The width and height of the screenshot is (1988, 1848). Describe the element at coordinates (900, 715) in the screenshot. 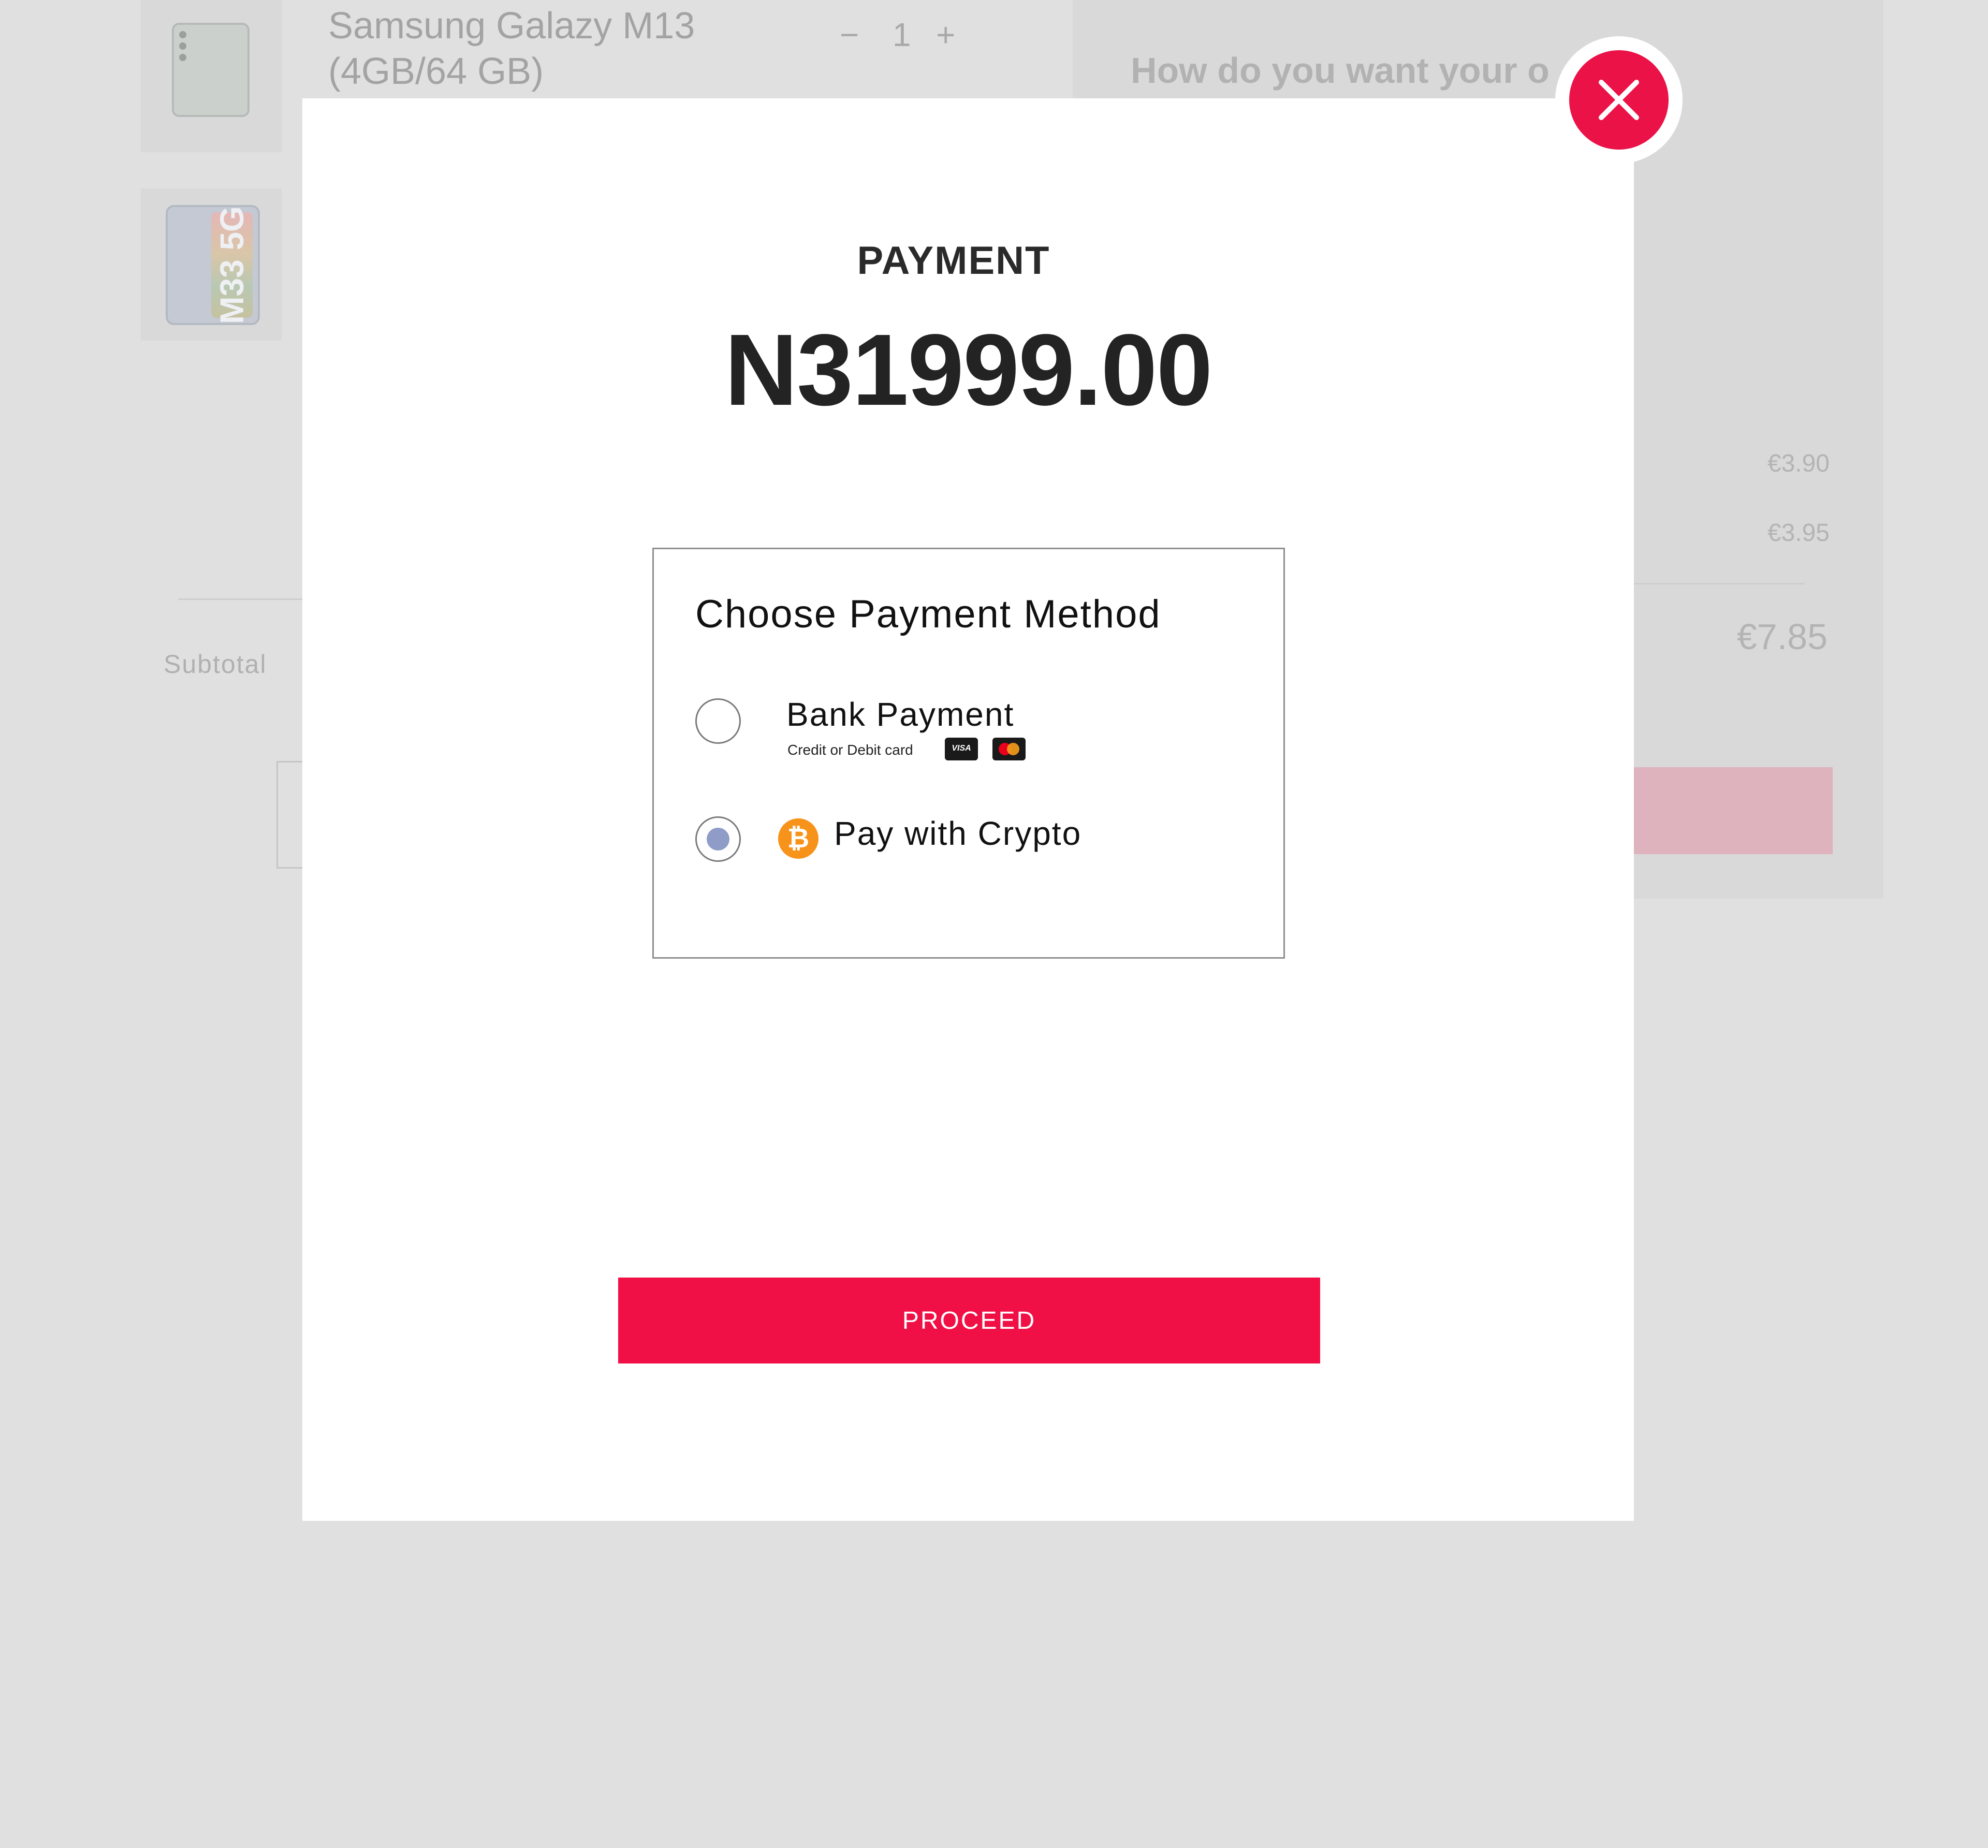

I see `bank-payment-label: Bank Payment` at that location.